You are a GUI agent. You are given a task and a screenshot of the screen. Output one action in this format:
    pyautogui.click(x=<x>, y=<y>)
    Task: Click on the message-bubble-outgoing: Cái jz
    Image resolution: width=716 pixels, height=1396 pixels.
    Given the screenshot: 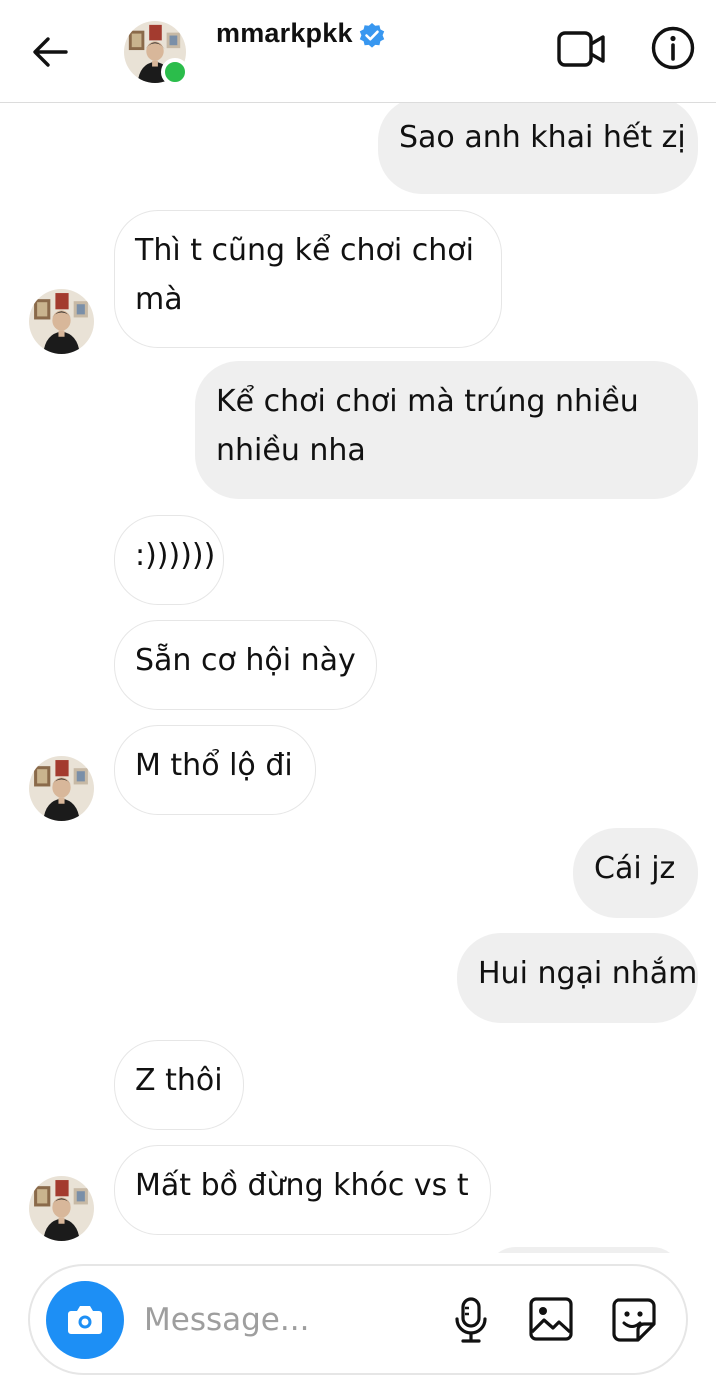 What is the action you would take?
    pyautogui.click(x=635, y=873)
    